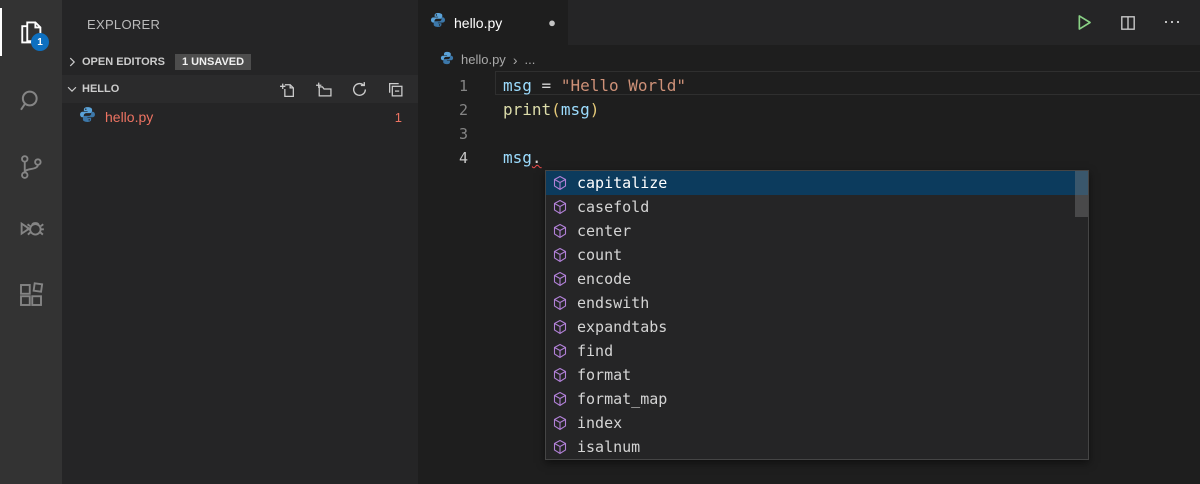  I want to click on unsaved-badge: 1 UNSAVED, so click(213, 61).